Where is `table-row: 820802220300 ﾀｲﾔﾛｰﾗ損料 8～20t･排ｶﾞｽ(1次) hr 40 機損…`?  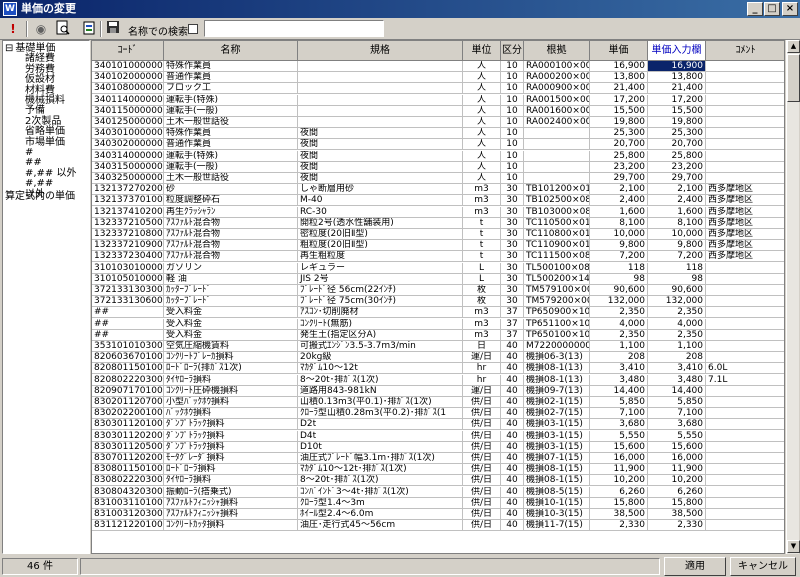 table-row: 820802220300 ﾀｲﾔﾛｰﾗ損料 8～20t･排ｶﾞｽ(1次) hr 40 機損… is located at coordinates (438, 380).